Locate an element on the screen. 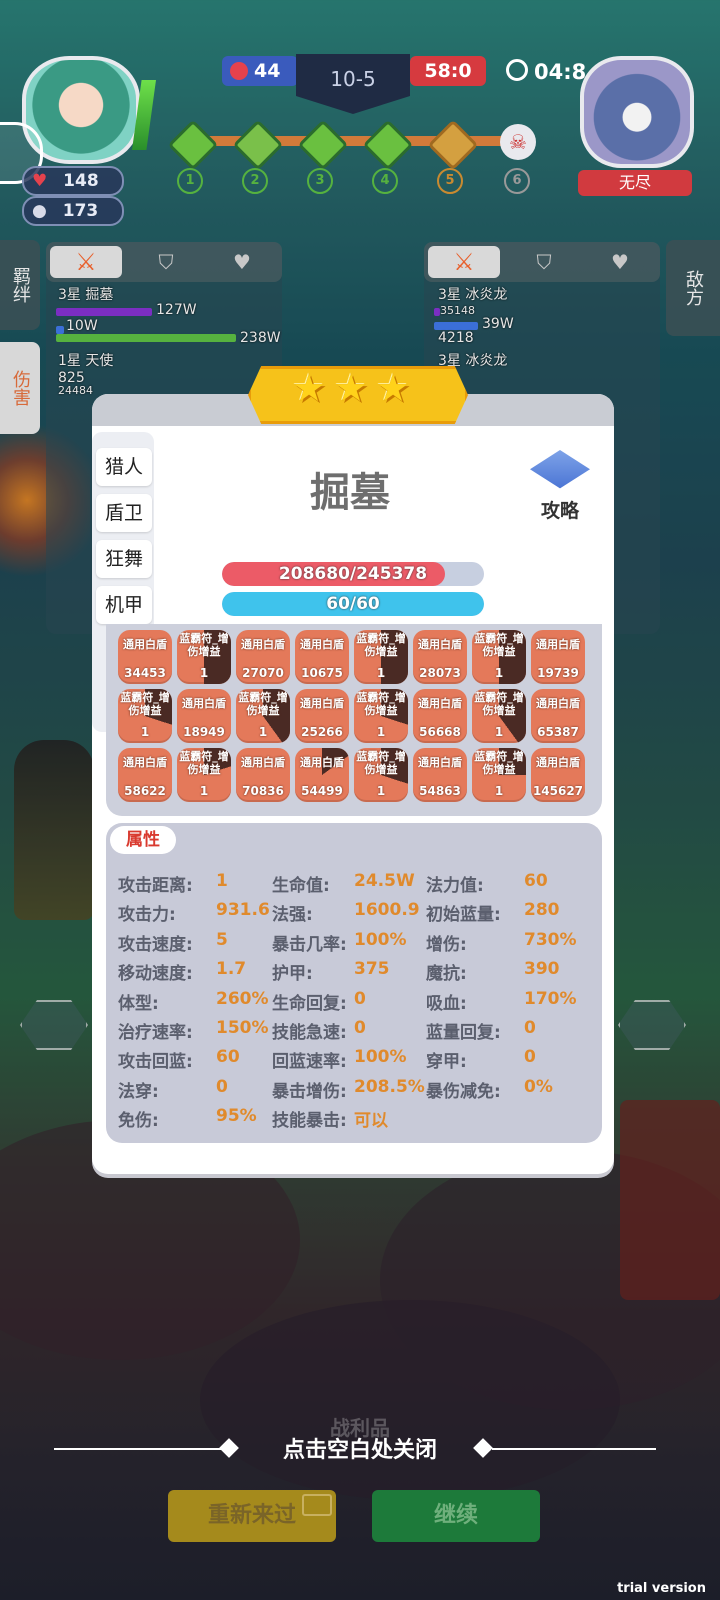  item-slot: 通用白盾 145627 is located at coordinates (558, 775).